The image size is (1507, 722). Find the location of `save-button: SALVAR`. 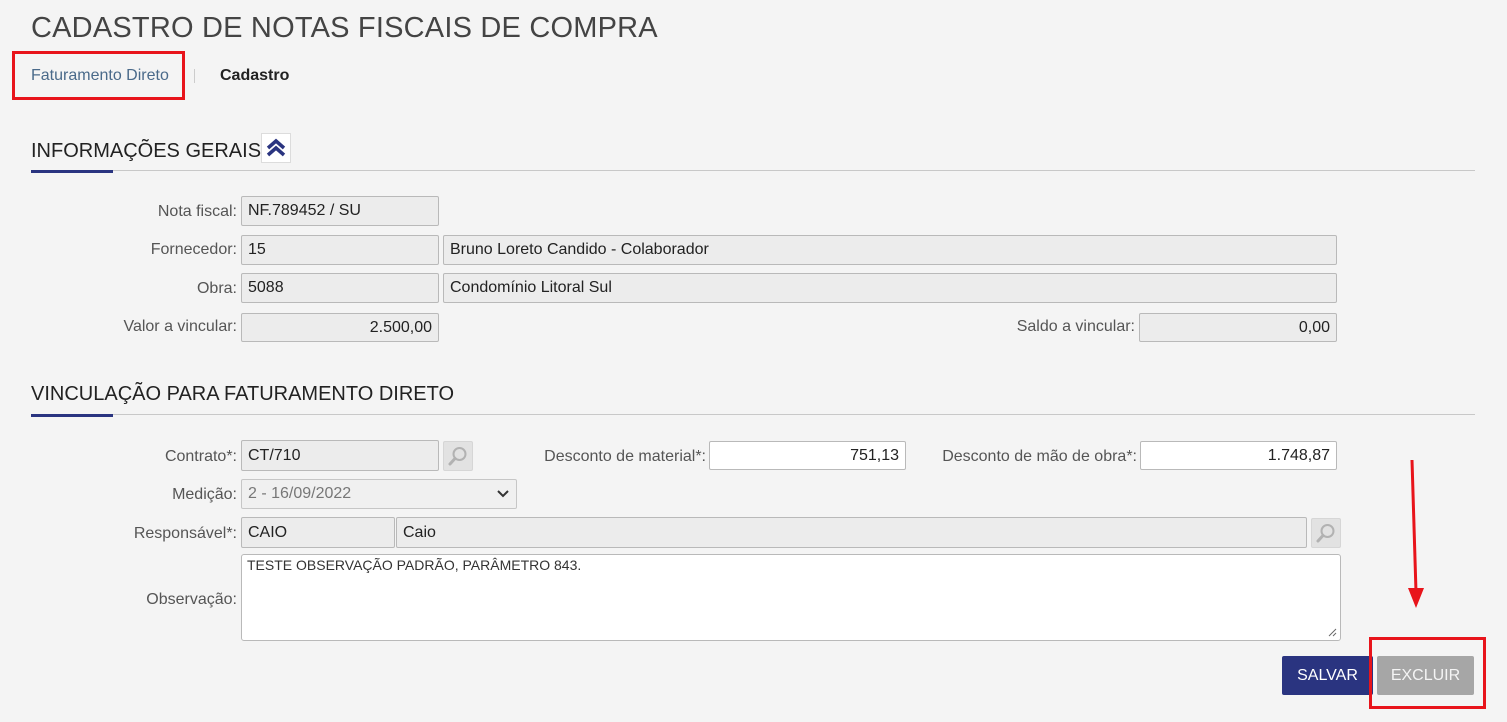

save-button: SALVAR is located at coordinates (1327, 675).